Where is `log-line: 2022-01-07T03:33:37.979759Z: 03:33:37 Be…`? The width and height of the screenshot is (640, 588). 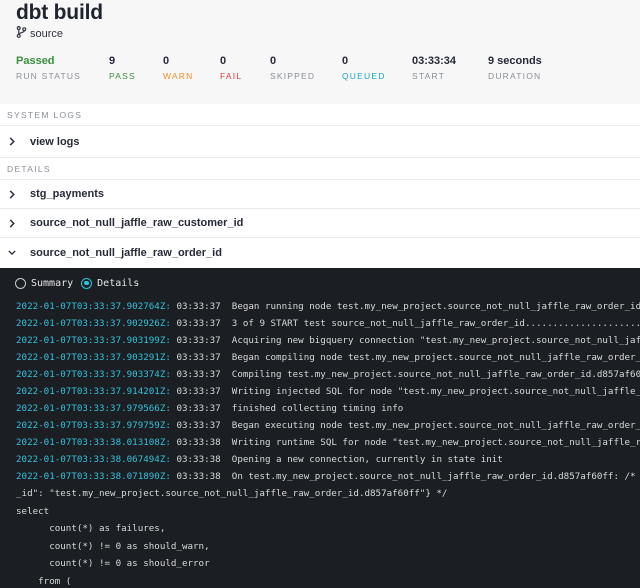 log-line: 2022-01-07T03:33:37.979759Z: 03:33:37 Be… is located at coordinates (328, 425).